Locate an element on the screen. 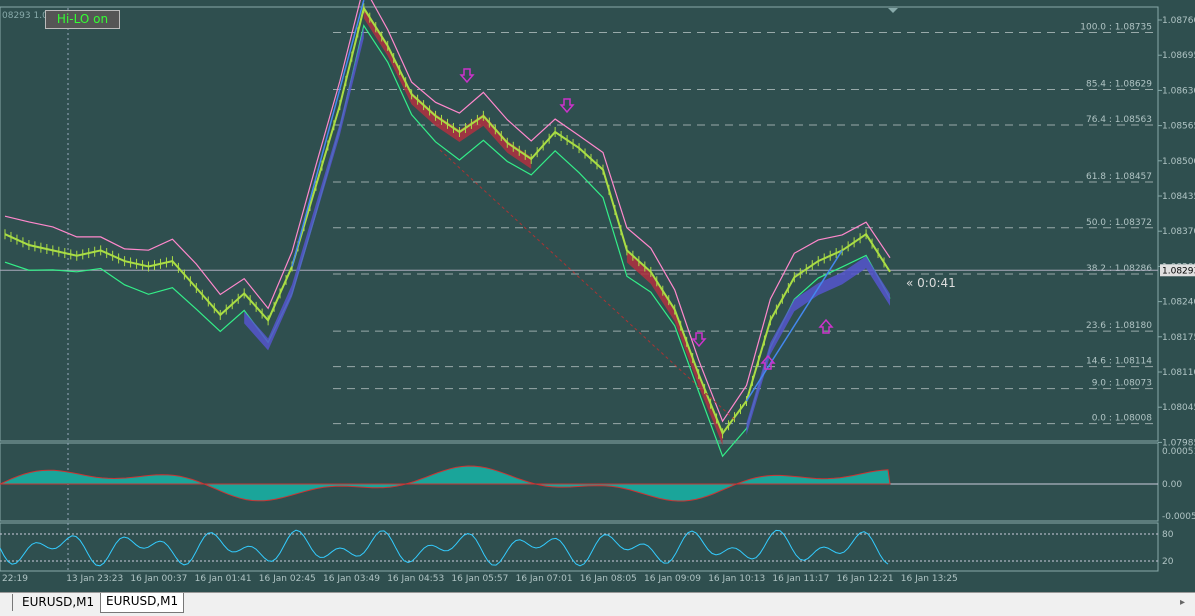 The width and height of the screenshot is (1195, 616). tab-eurusd-m1: EURUSD,M1 is located at coordinates (58, 602).